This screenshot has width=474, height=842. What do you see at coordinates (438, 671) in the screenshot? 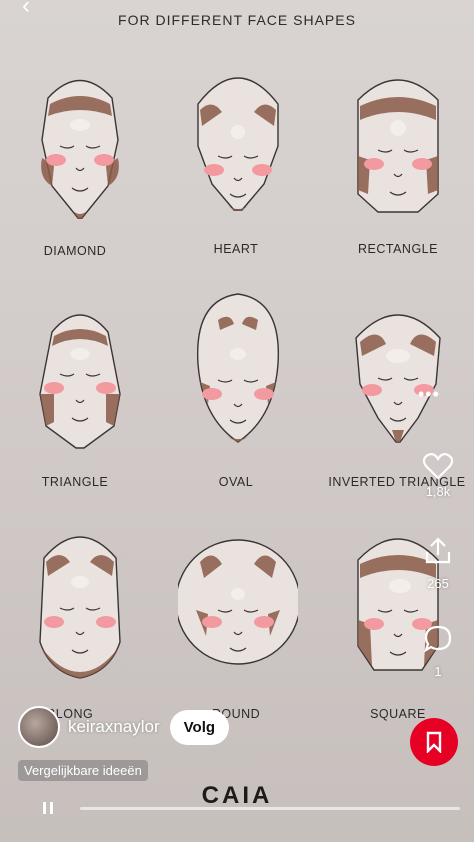
I see `comment-count: 1` at bounding box center [438, 671].